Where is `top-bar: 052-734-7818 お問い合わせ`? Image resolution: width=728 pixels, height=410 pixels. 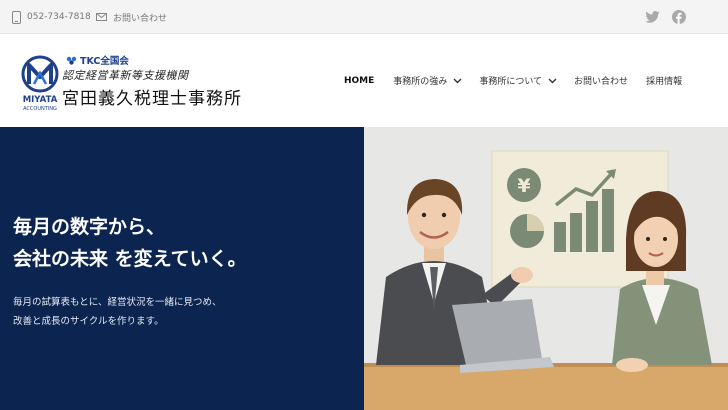 top-bar: 052-734-7818 お問い合わせ is located at coordinates (364, 17).